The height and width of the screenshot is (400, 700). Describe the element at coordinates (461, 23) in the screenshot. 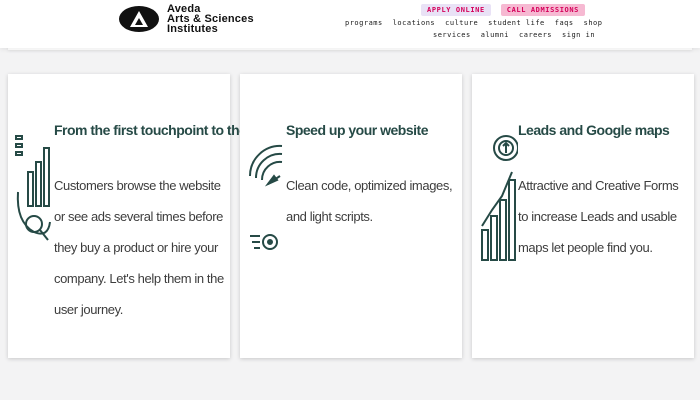

I see `nav-culture: culture` at that location.